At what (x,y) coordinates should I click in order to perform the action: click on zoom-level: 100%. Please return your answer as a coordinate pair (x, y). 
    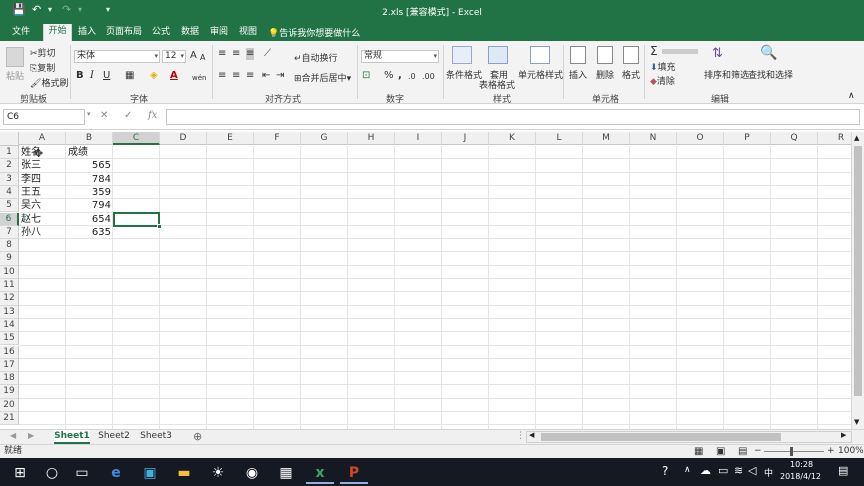
    Looking at the image, I should click on (851, 451).